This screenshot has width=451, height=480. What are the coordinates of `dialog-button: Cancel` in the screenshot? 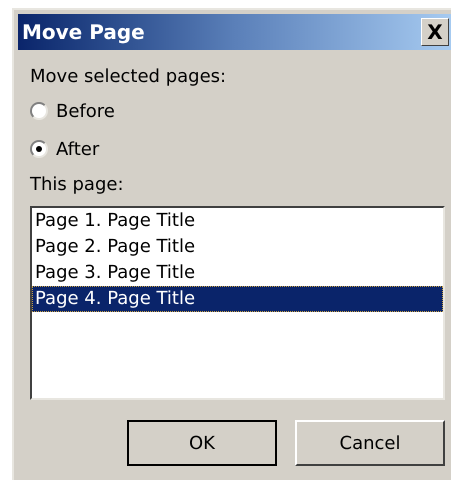 It's located at (370, 443).